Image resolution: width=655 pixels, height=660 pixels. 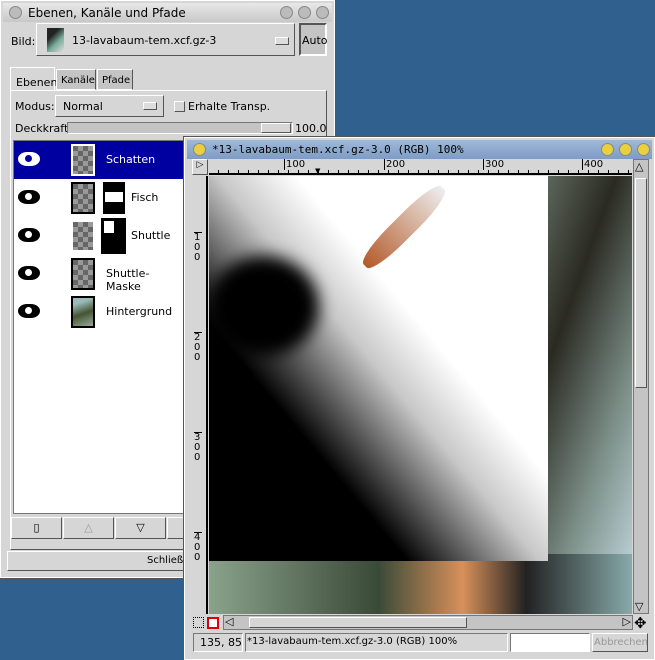 I want to click on layer-name: Hintergrund, so click(x=139, y=311).